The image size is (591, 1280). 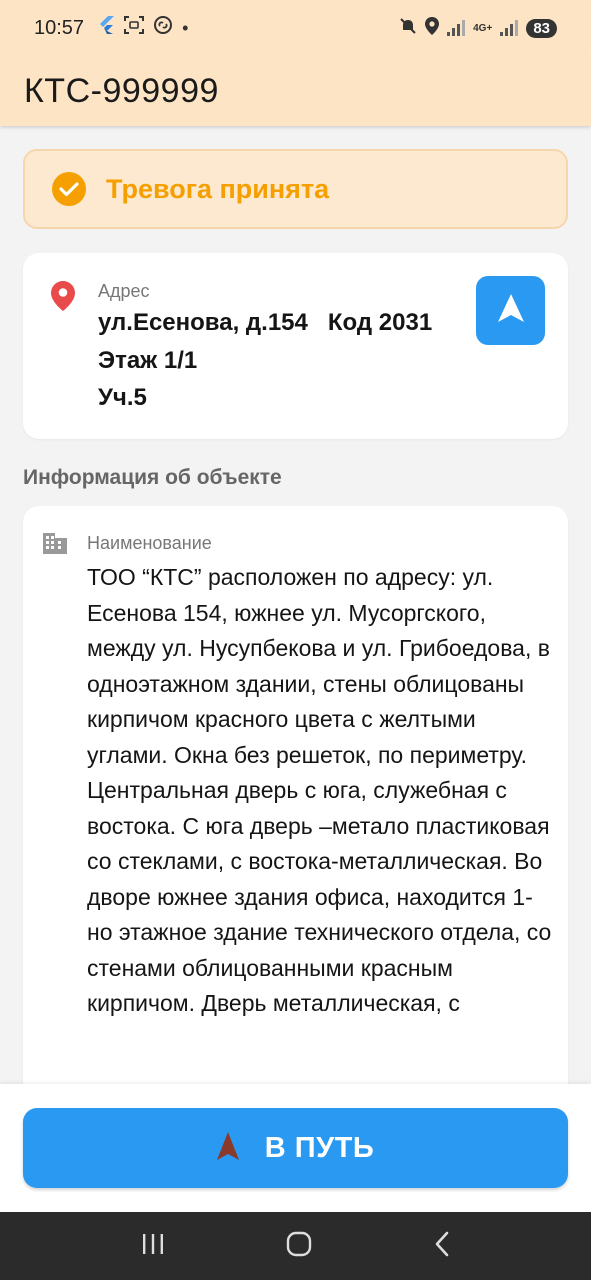 What do you see at coordinates (456, 28) in the screenshot?
I see `signal-icon` at bounding box center [456, 28].